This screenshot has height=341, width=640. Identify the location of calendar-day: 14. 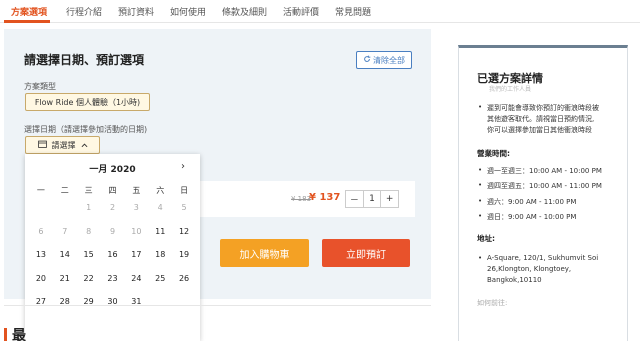
(65, 255).